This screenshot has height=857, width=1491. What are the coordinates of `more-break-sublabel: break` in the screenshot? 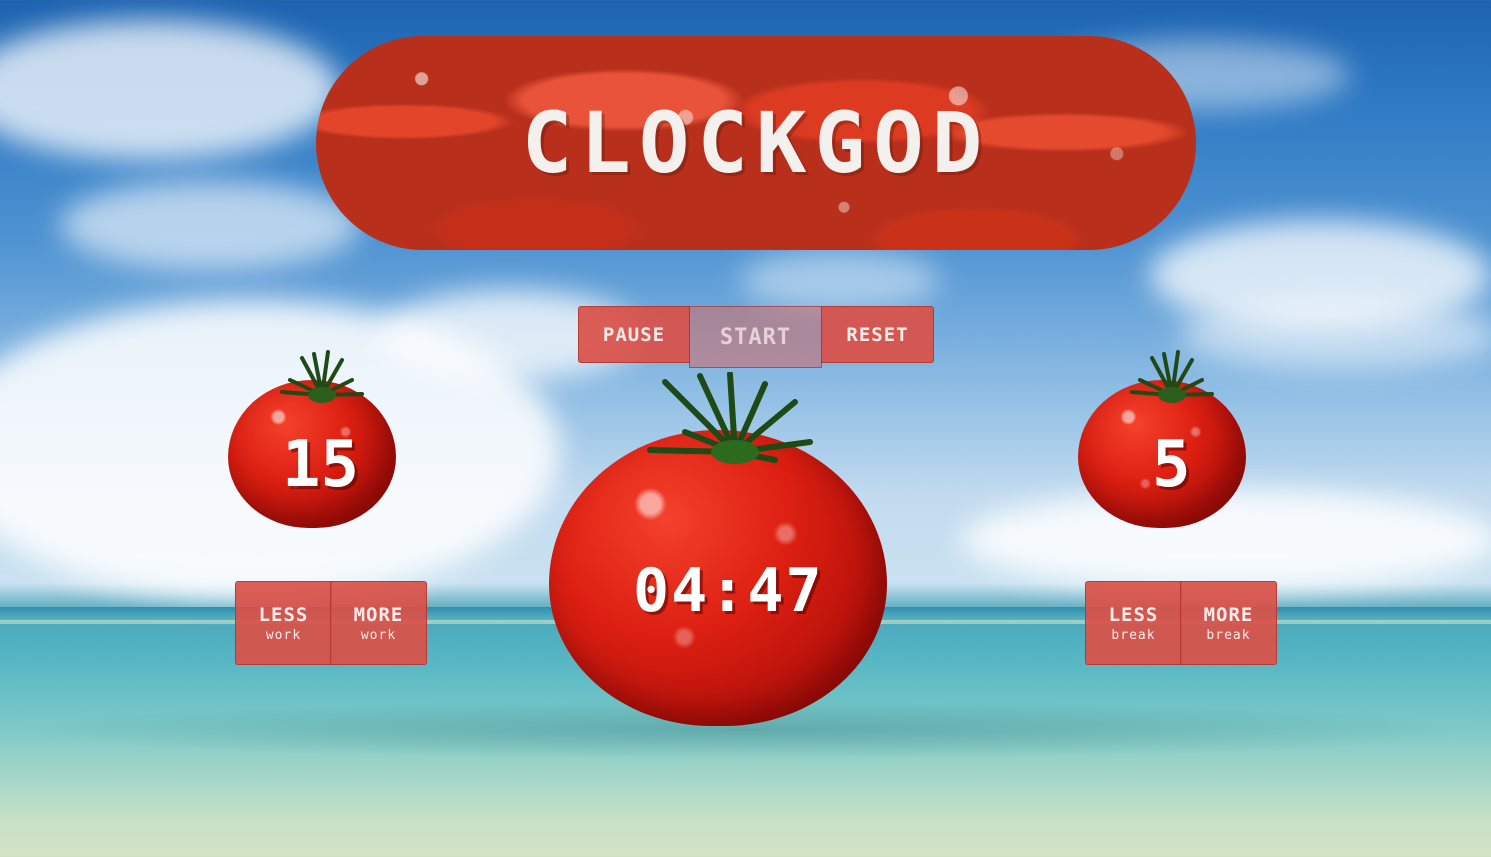 It's located at (1228, 635).